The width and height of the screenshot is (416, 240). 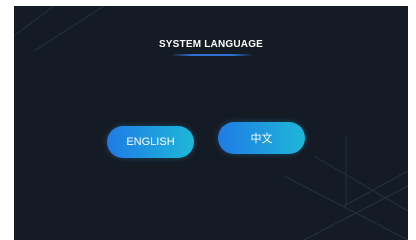 I want to click on chinese-language-button: 中文, so click(x=261, y=138).